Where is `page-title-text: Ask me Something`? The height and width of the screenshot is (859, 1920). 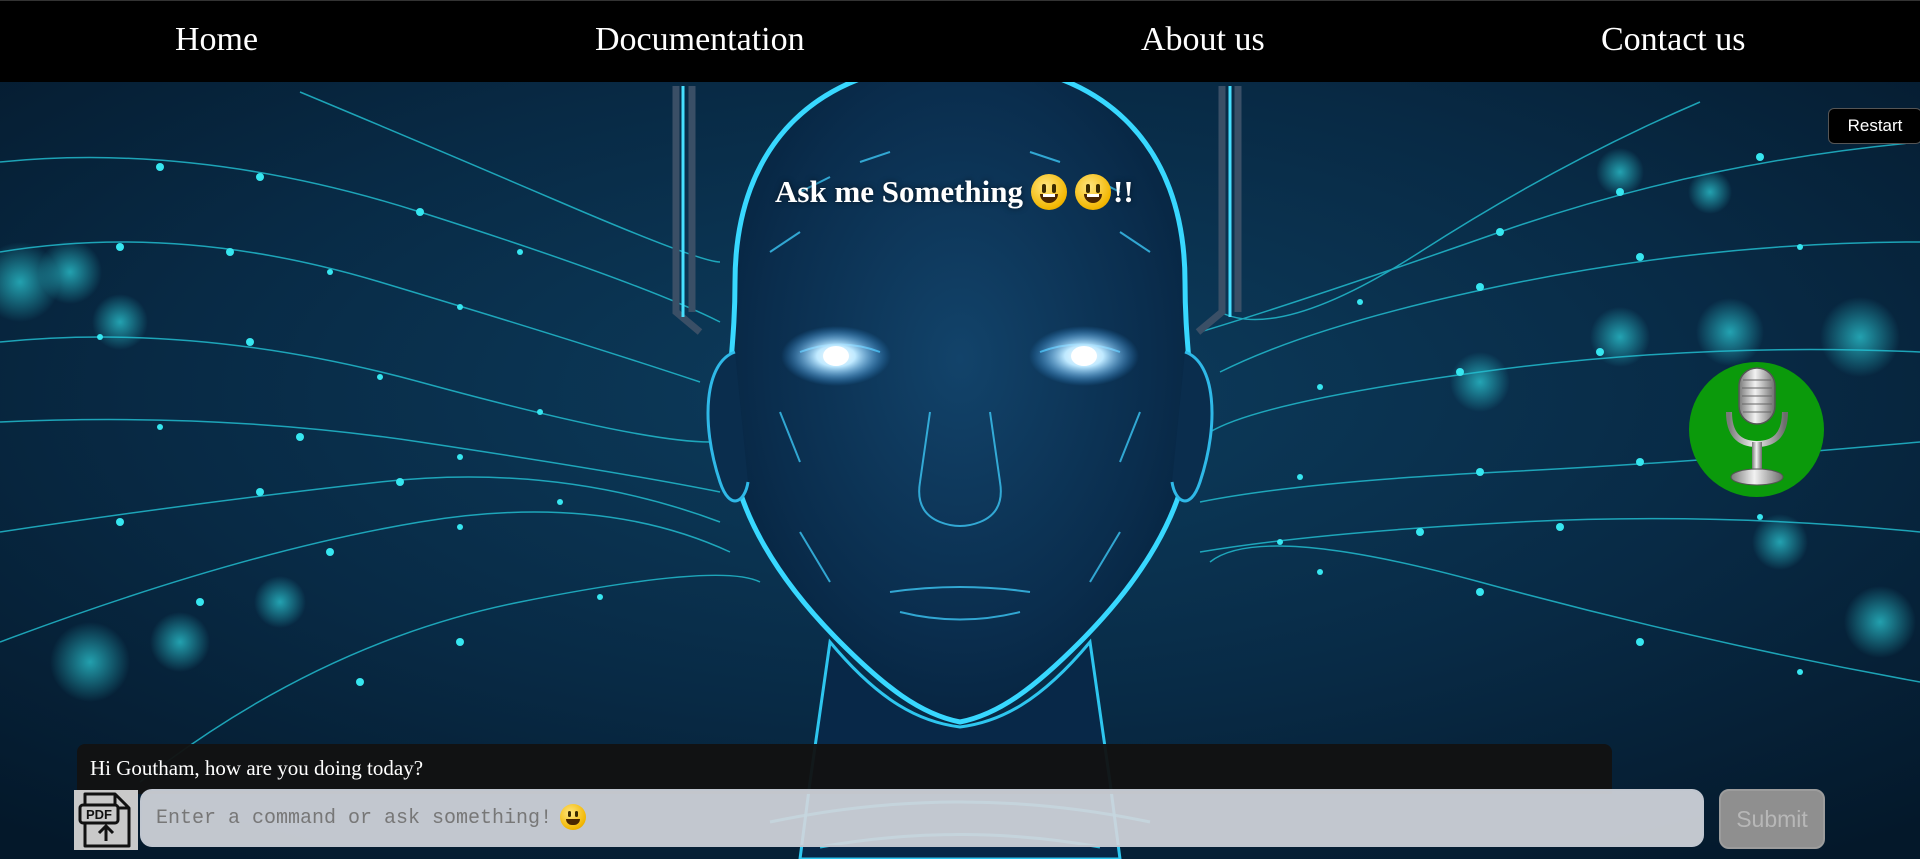
page-title-text: Ask me Something is located at coordinates (899, 191).